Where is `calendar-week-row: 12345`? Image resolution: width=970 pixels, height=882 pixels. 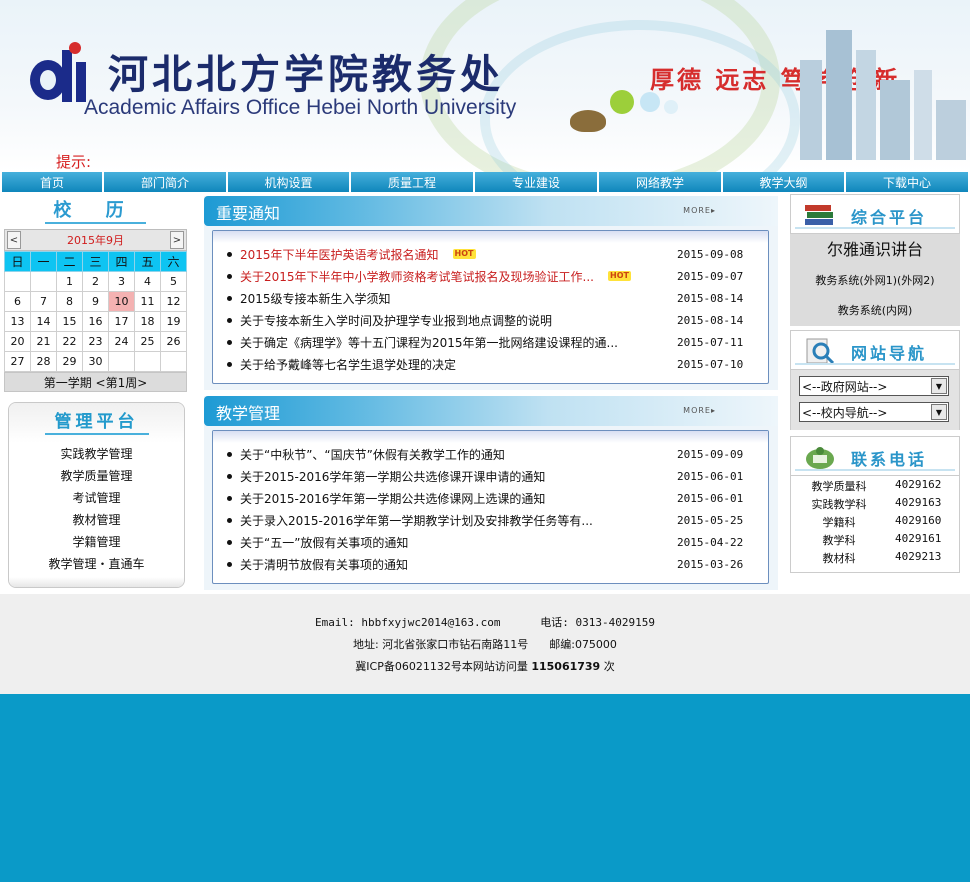
calendar-week-row: 12345 is located at coordinates (95, 281).